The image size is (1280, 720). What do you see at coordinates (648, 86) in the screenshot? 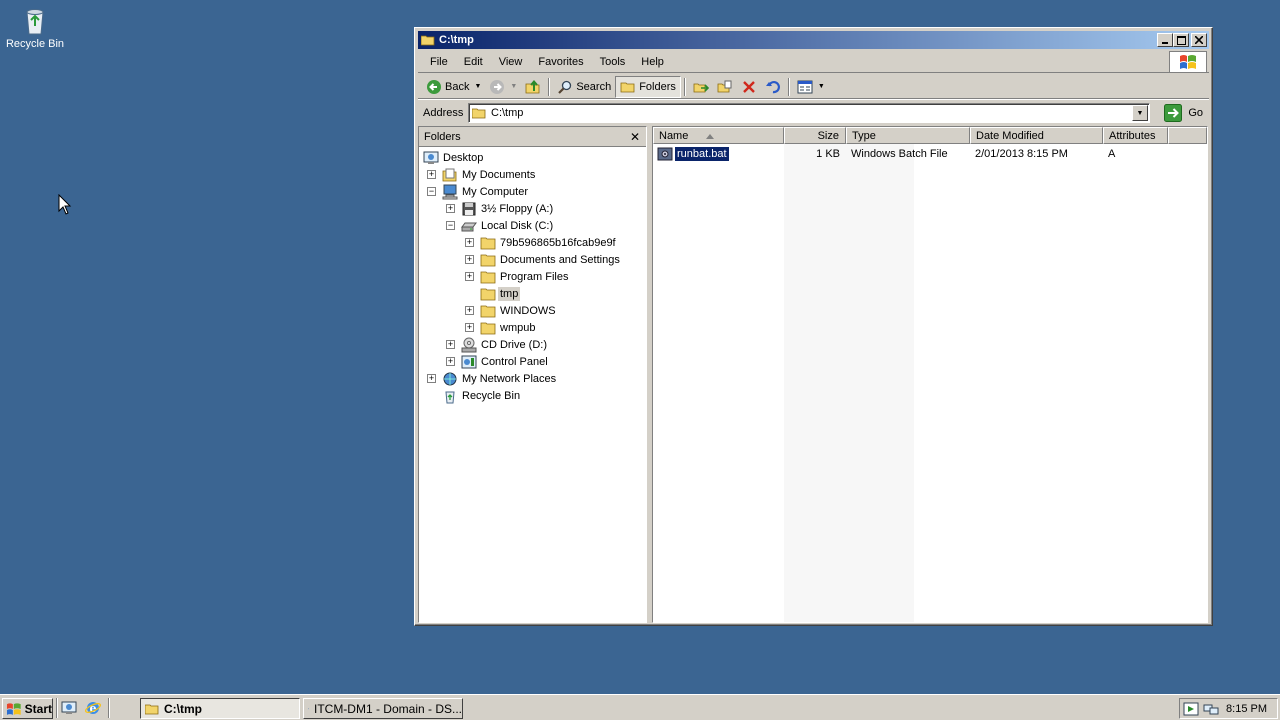
I see `folders-button: Folders` at bounding box center [648, 86].